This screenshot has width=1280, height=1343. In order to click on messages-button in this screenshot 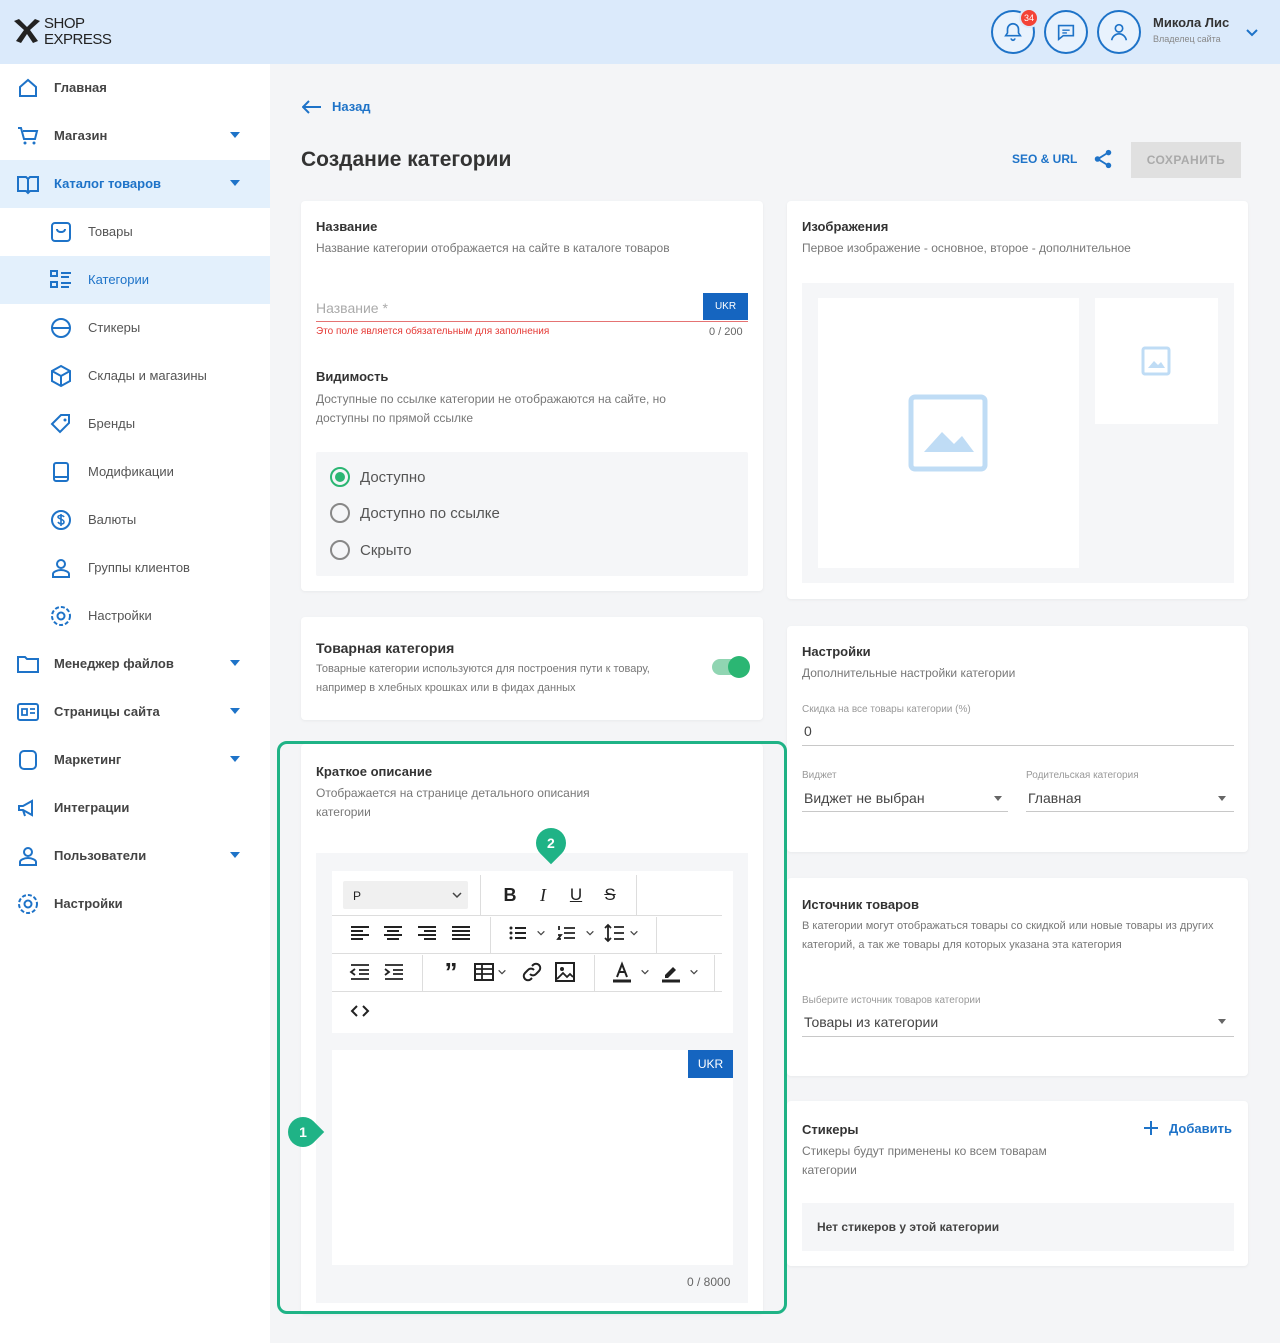, I will do `click(1066, 32)`.